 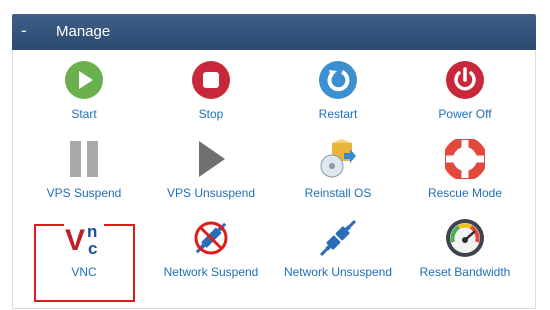 I want to click on vps-suspend-label: VPS Suspend, so click(x=84, y=193).